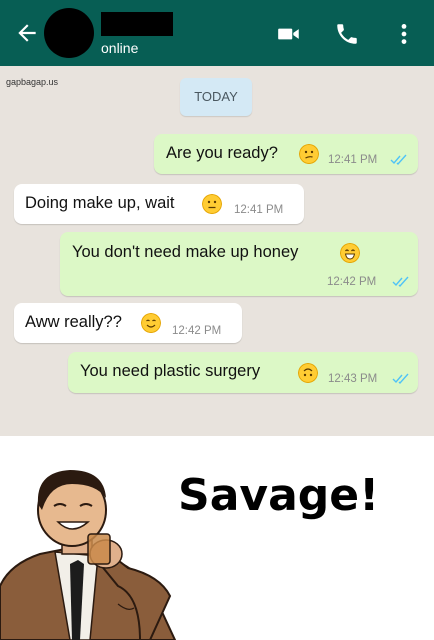  What do you see at coordinates (286, 154) in the screenshot?
I see `message-outgoing: Are you ready? 12:41 PM` at bounding box center [286, 154].